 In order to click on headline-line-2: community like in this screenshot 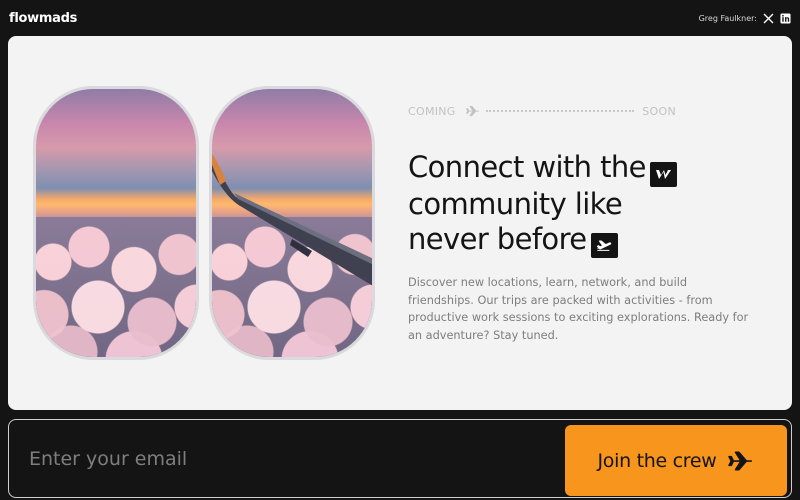, I will do `click(515, 204)`.